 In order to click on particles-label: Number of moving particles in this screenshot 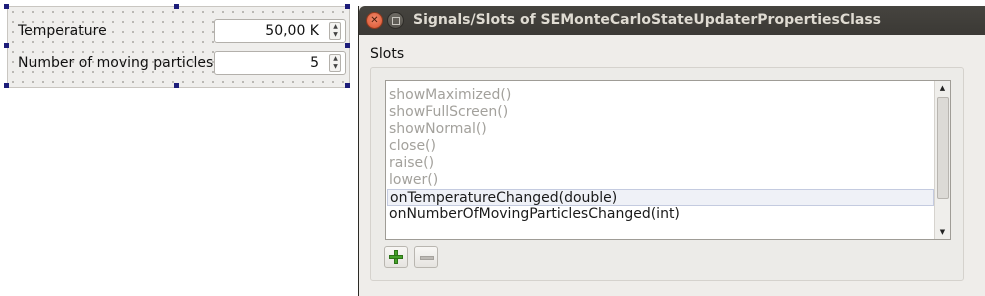, I will do `click(116, 63)`.